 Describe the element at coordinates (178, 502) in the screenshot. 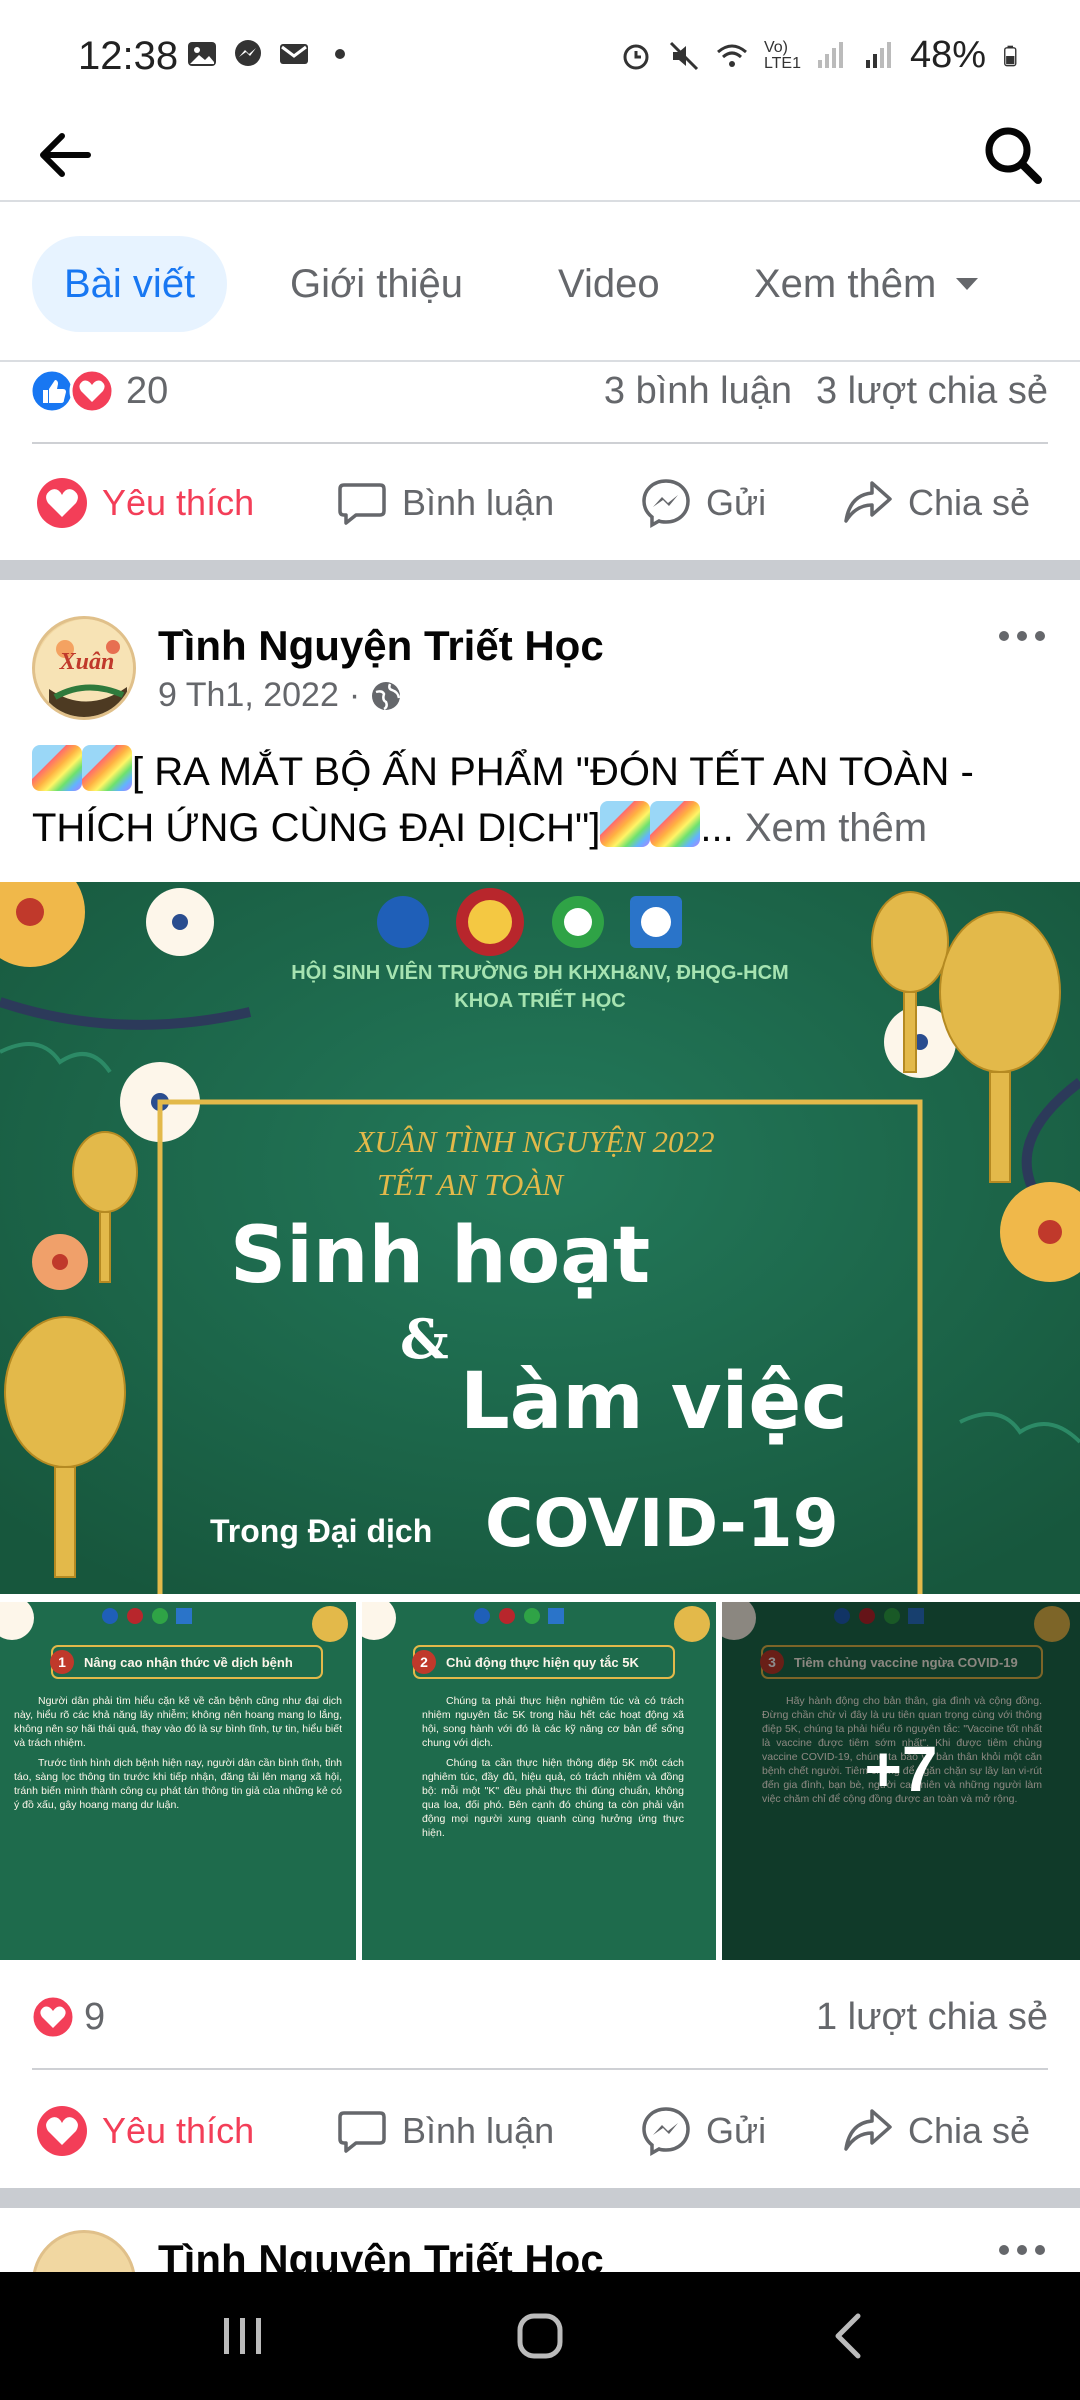

I see `like-label: Yêu thích` at that location.